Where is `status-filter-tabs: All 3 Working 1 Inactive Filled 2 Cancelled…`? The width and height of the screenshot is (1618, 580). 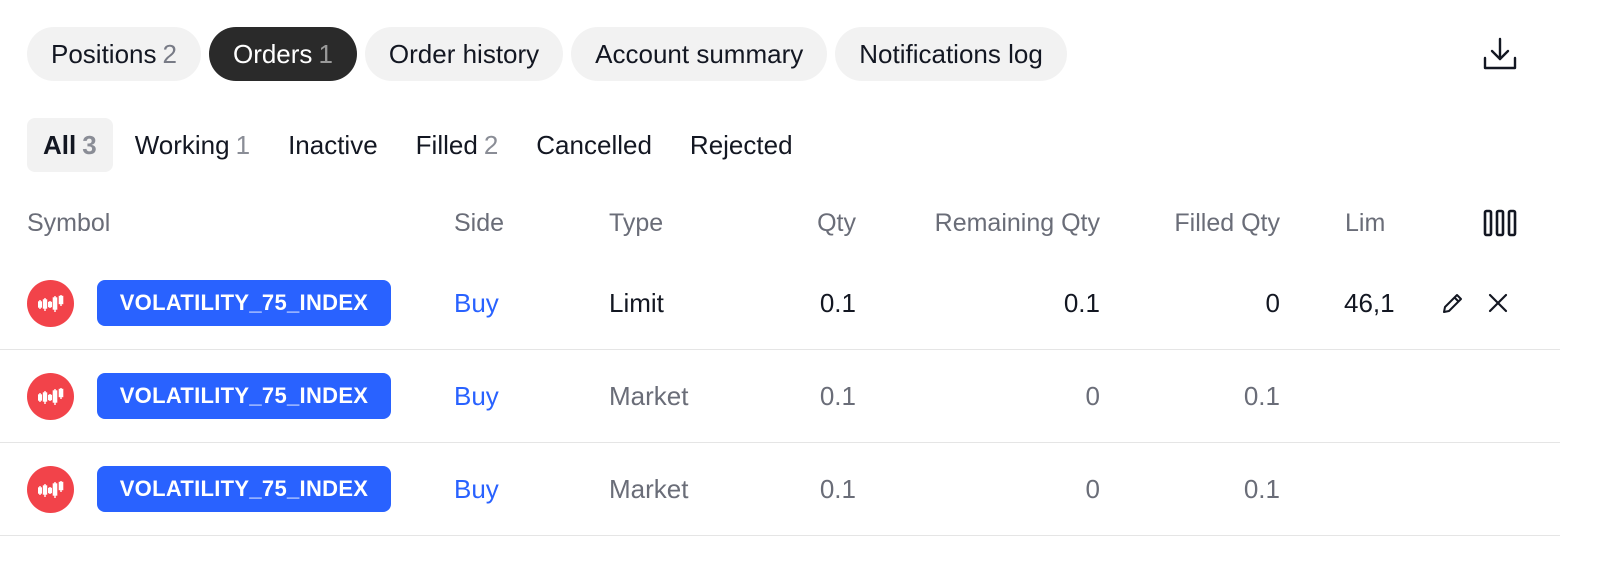 status-filter-tabs: All 3 Working 1 Inactive Filled 2 Cancelled… is located at coordinates (418, 145).